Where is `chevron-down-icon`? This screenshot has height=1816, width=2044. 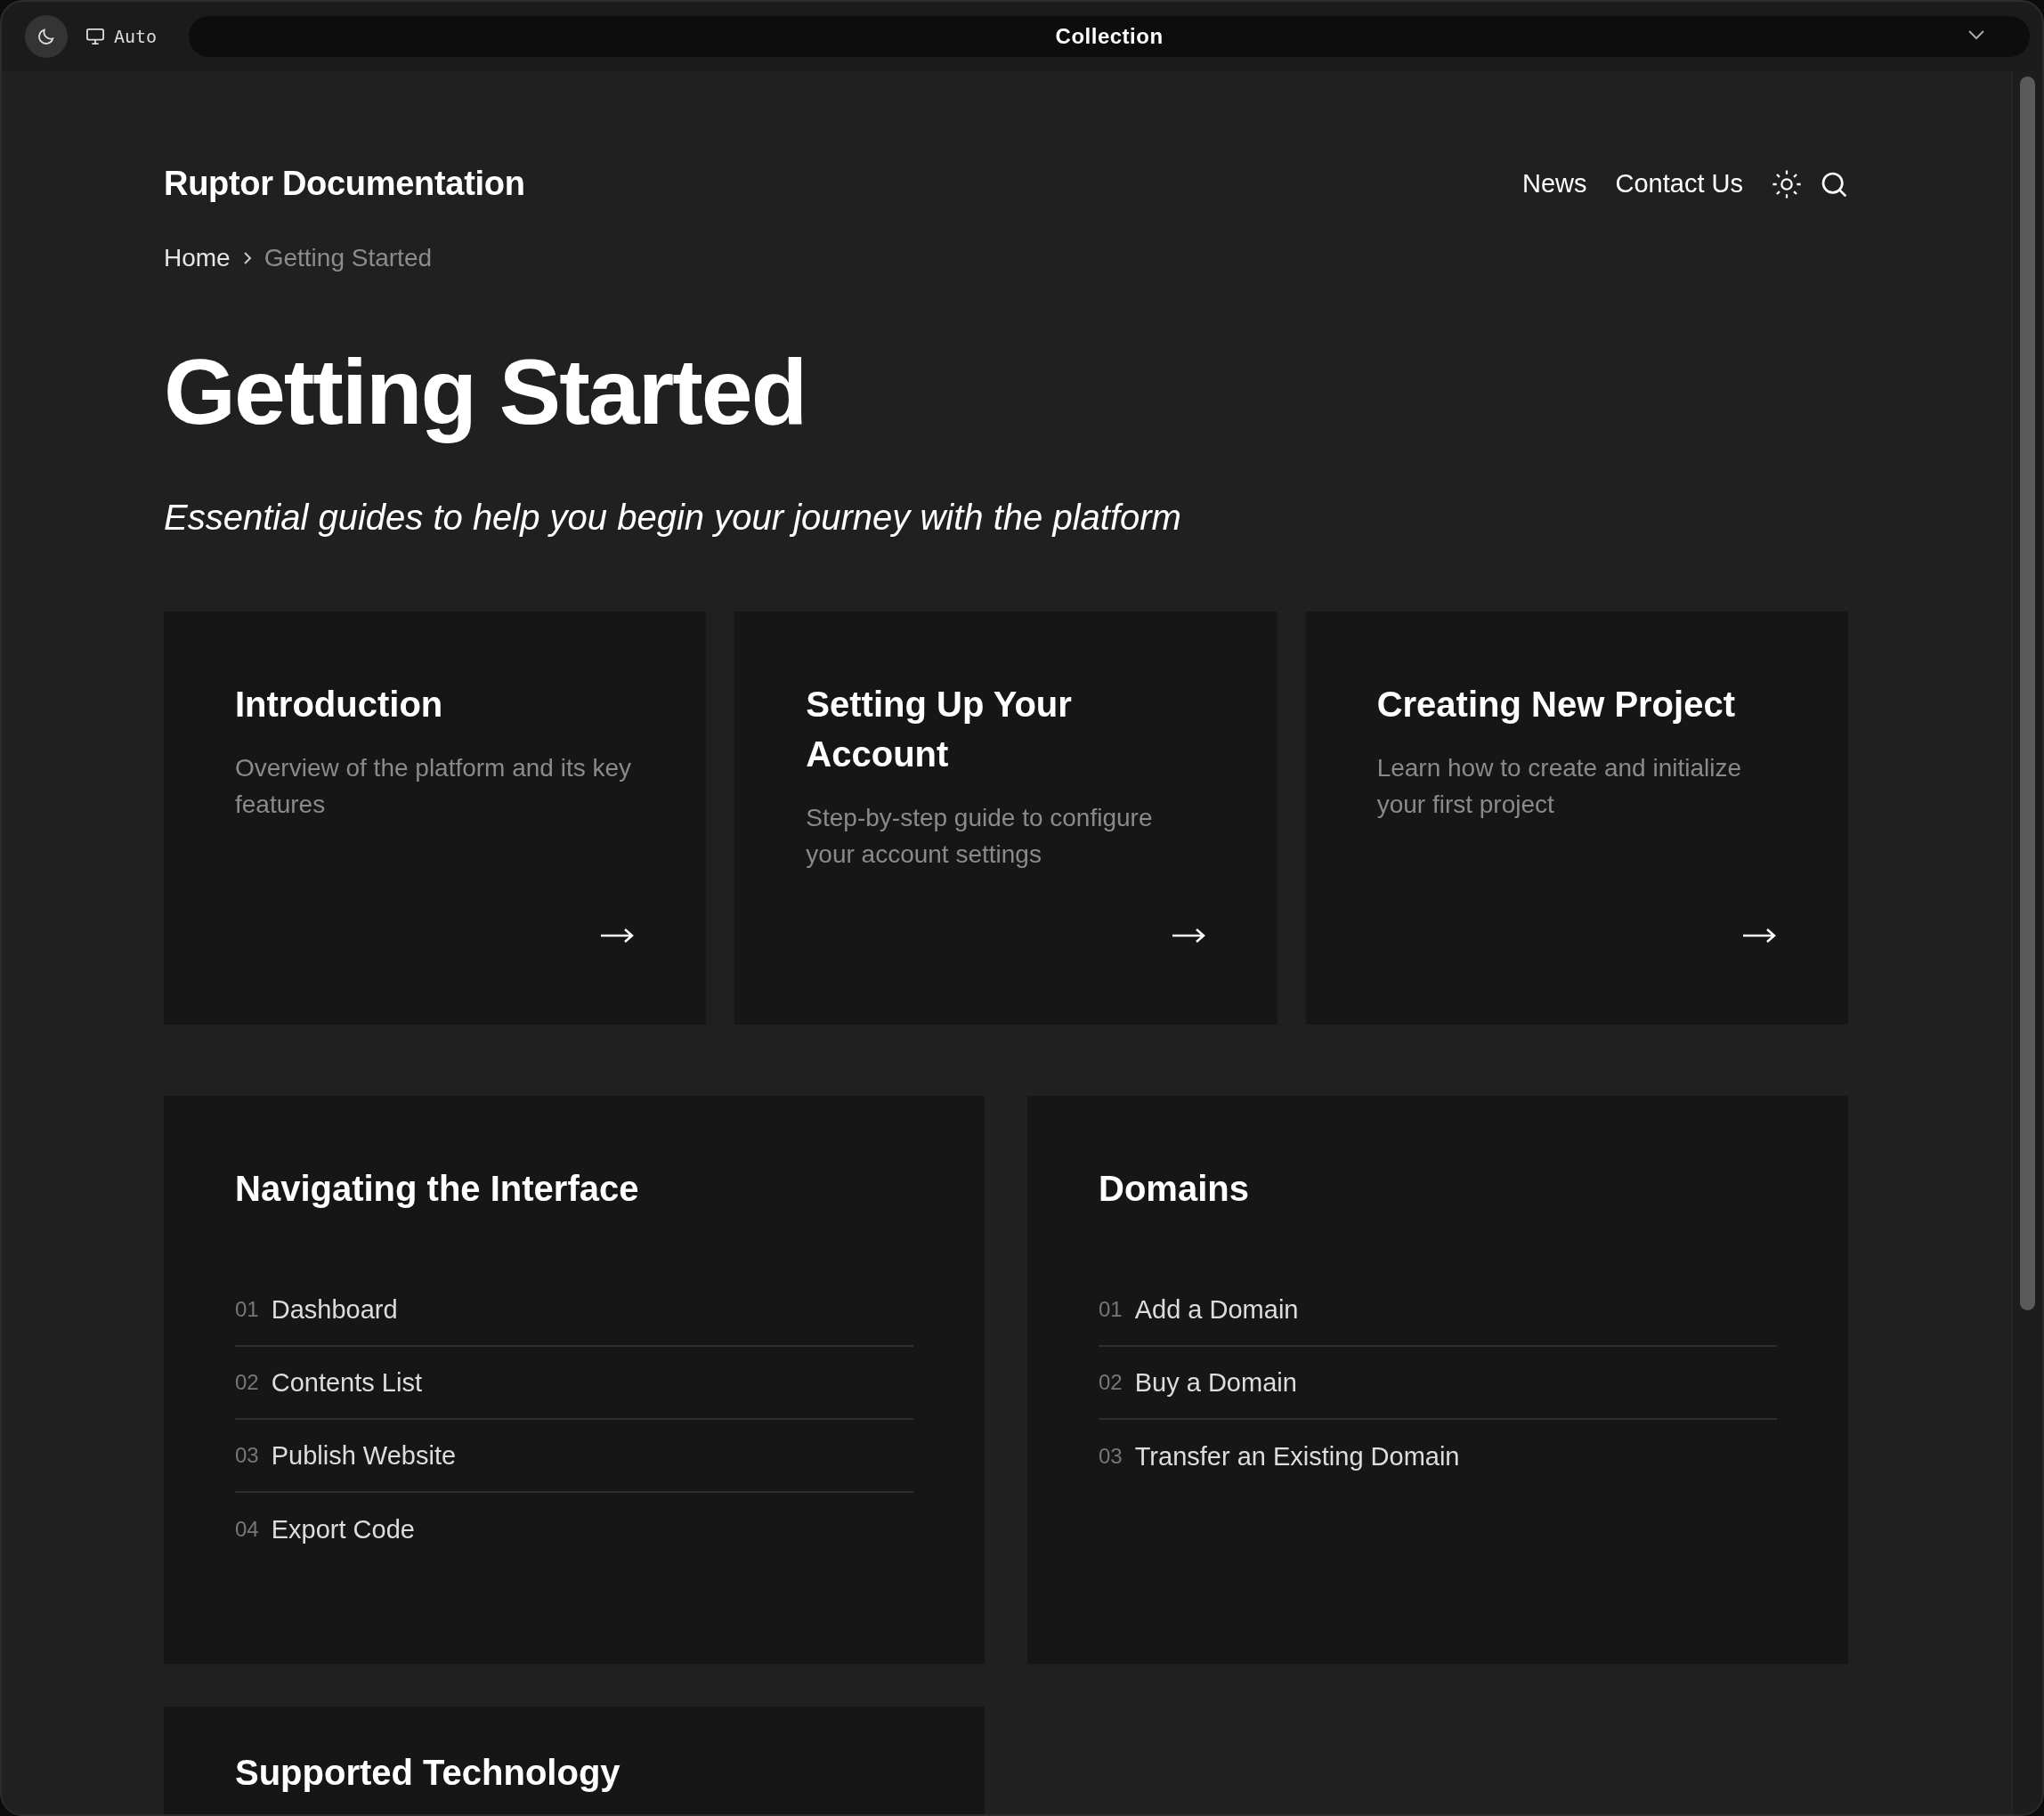 chevron-down-icon is located at coordinates (1976, 34).